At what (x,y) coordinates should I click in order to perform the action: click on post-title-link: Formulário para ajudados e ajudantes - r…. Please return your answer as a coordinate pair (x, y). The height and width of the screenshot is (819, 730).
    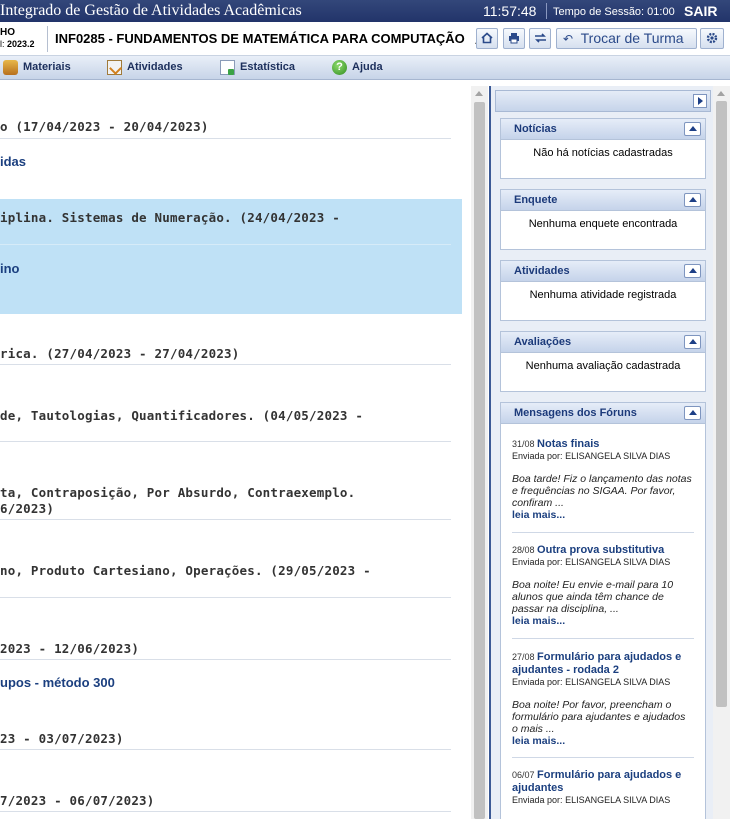
    Looking at the image, I should click on (596, 663).